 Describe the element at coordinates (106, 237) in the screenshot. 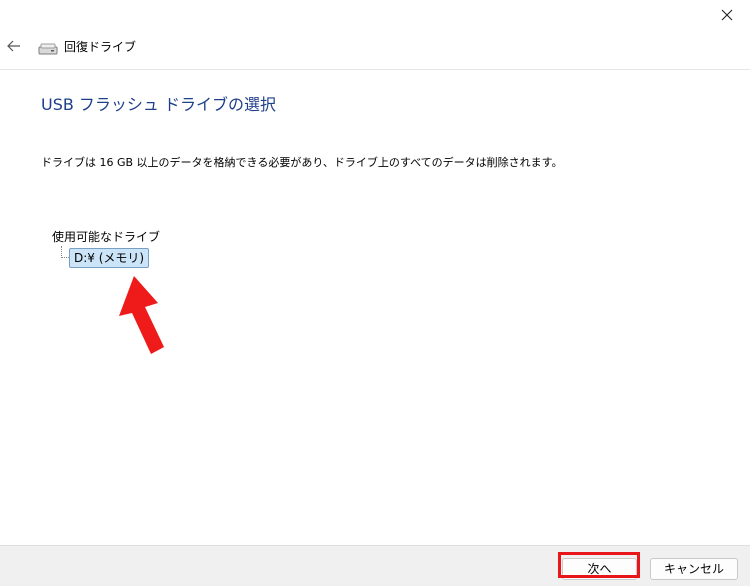

I see `available-drives-label: 使用可能なドライブ` at that location.